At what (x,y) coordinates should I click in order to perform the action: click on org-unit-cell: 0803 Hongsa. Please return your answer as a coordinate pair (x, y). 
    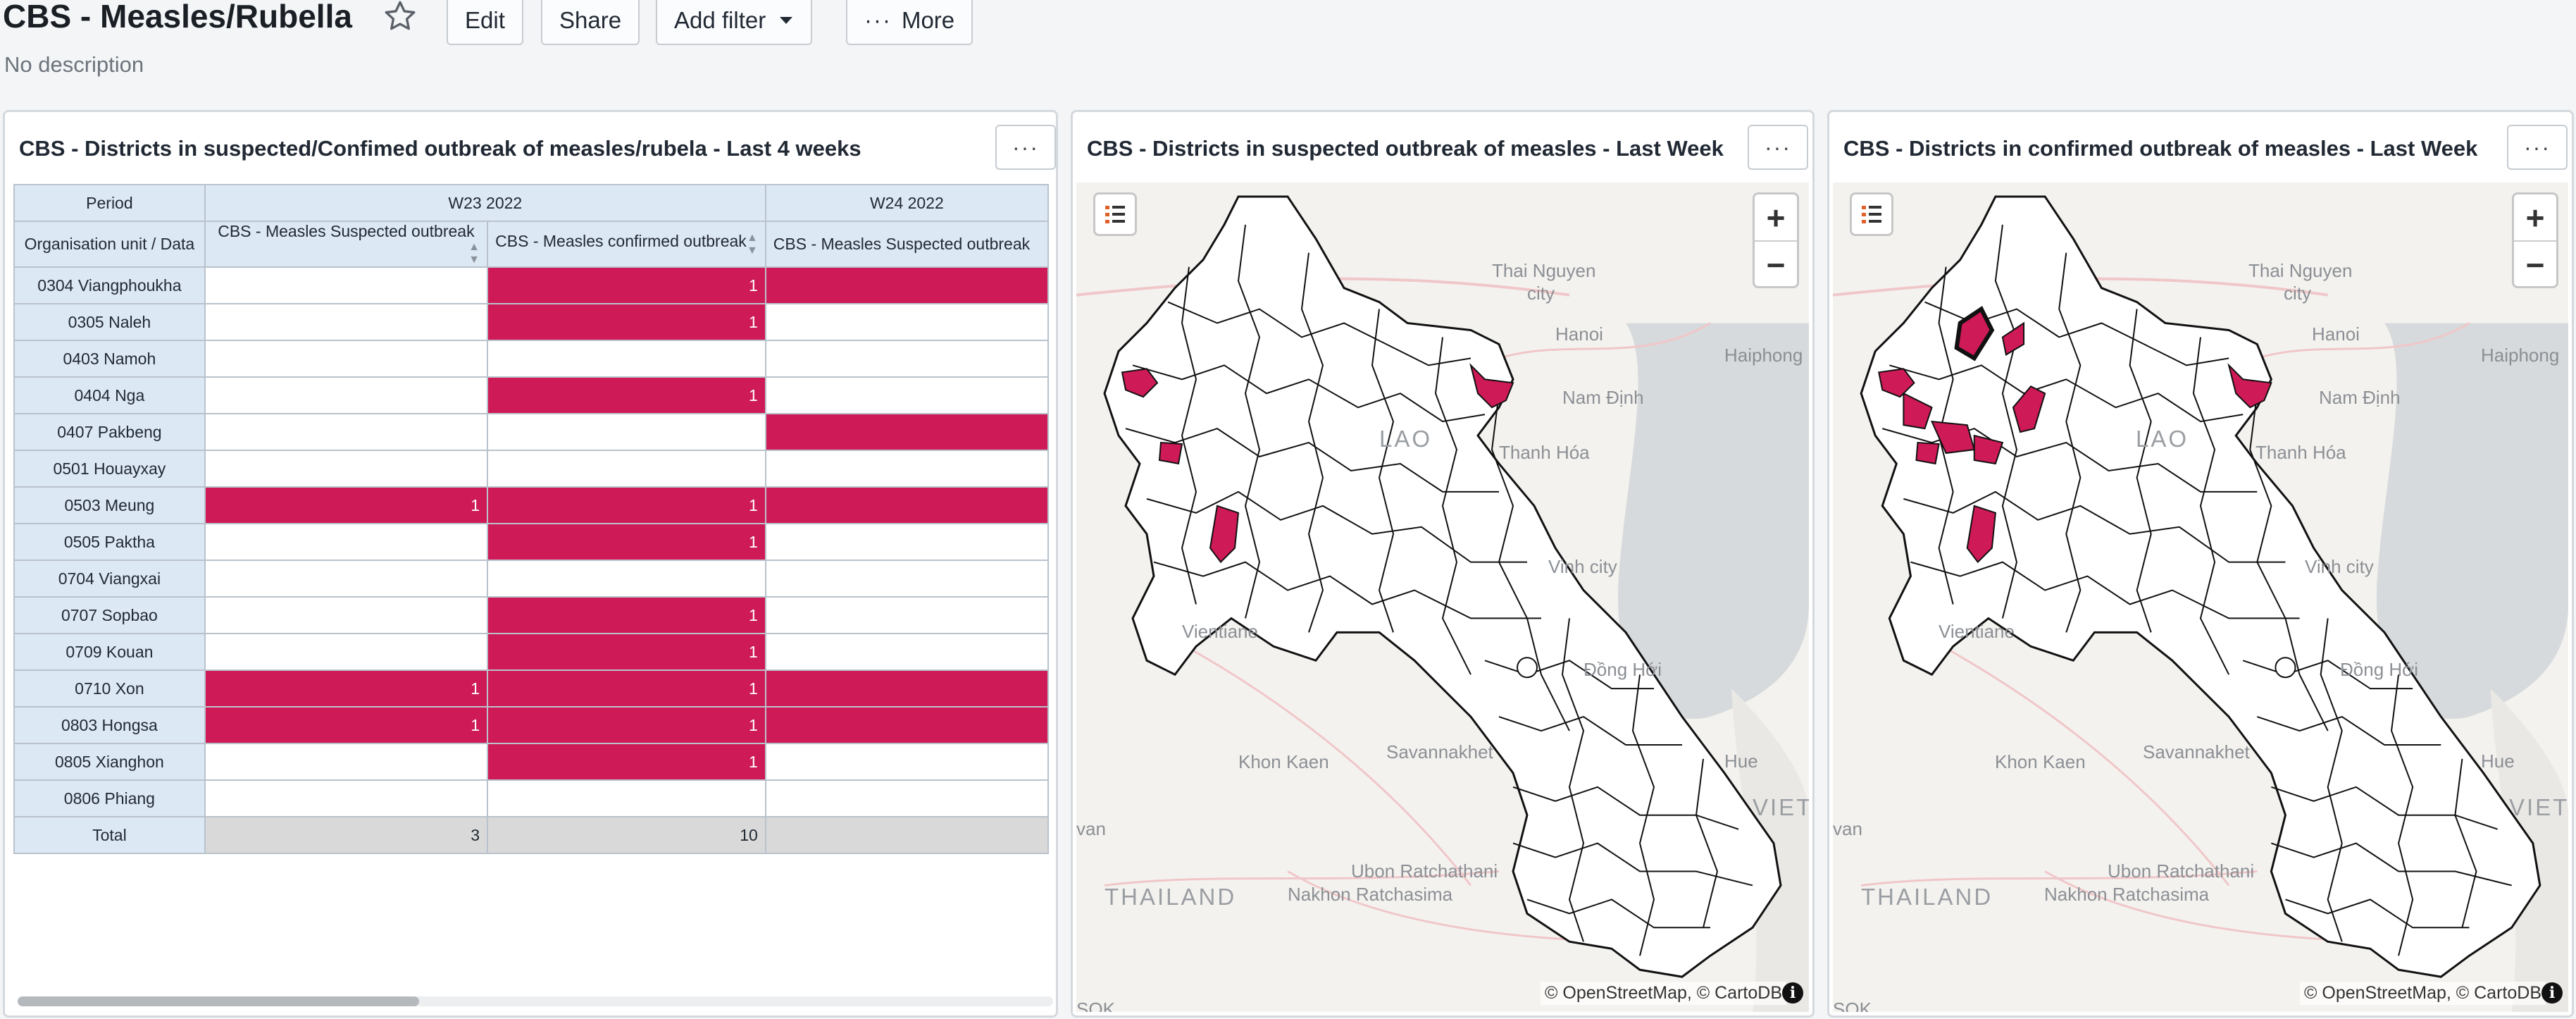
    Looking at the image, I should click on (109, 725).